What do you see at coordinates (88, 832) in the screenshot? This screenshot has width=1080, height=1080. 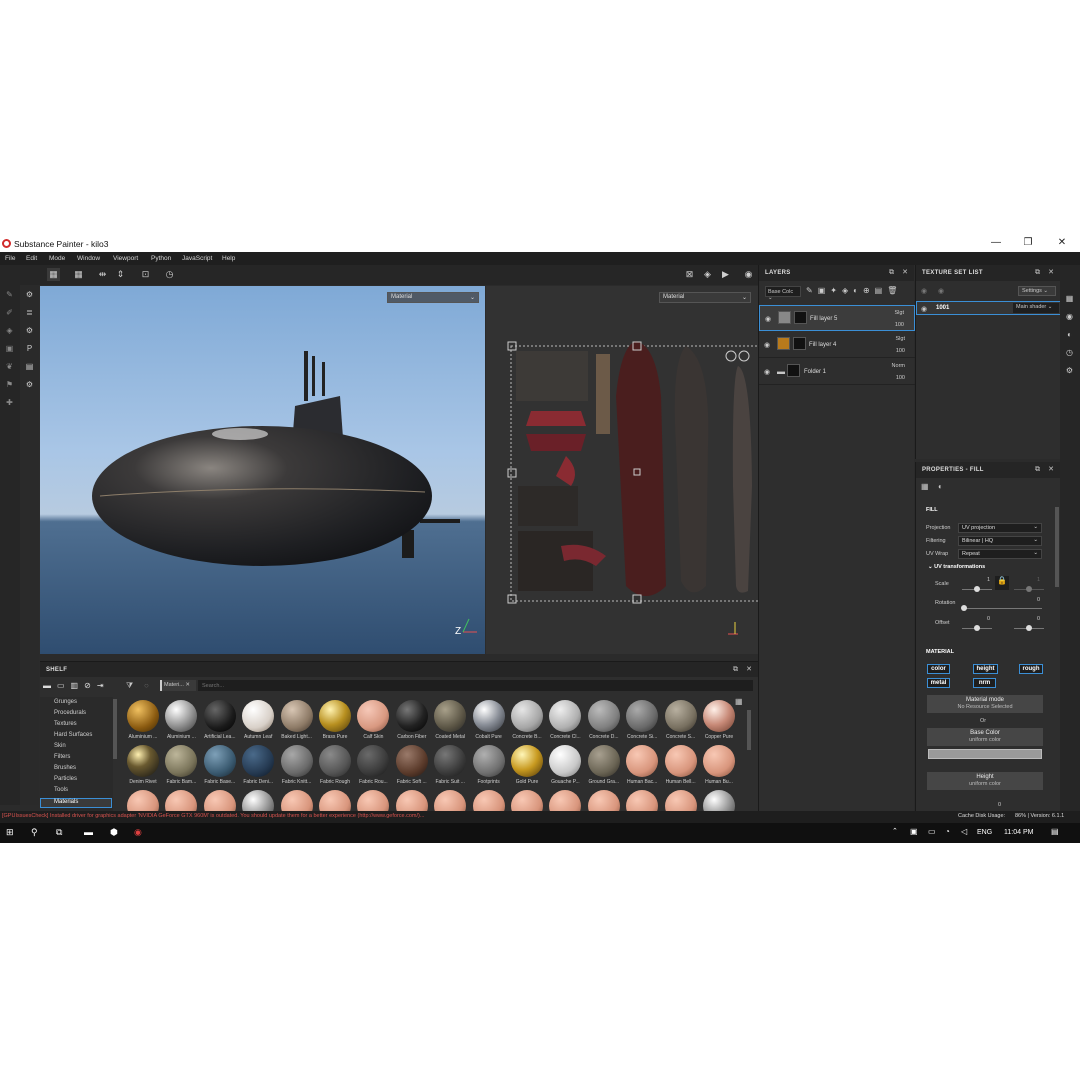 I see `file-explorer-icon: ▬` at bounding box center [88, 832].